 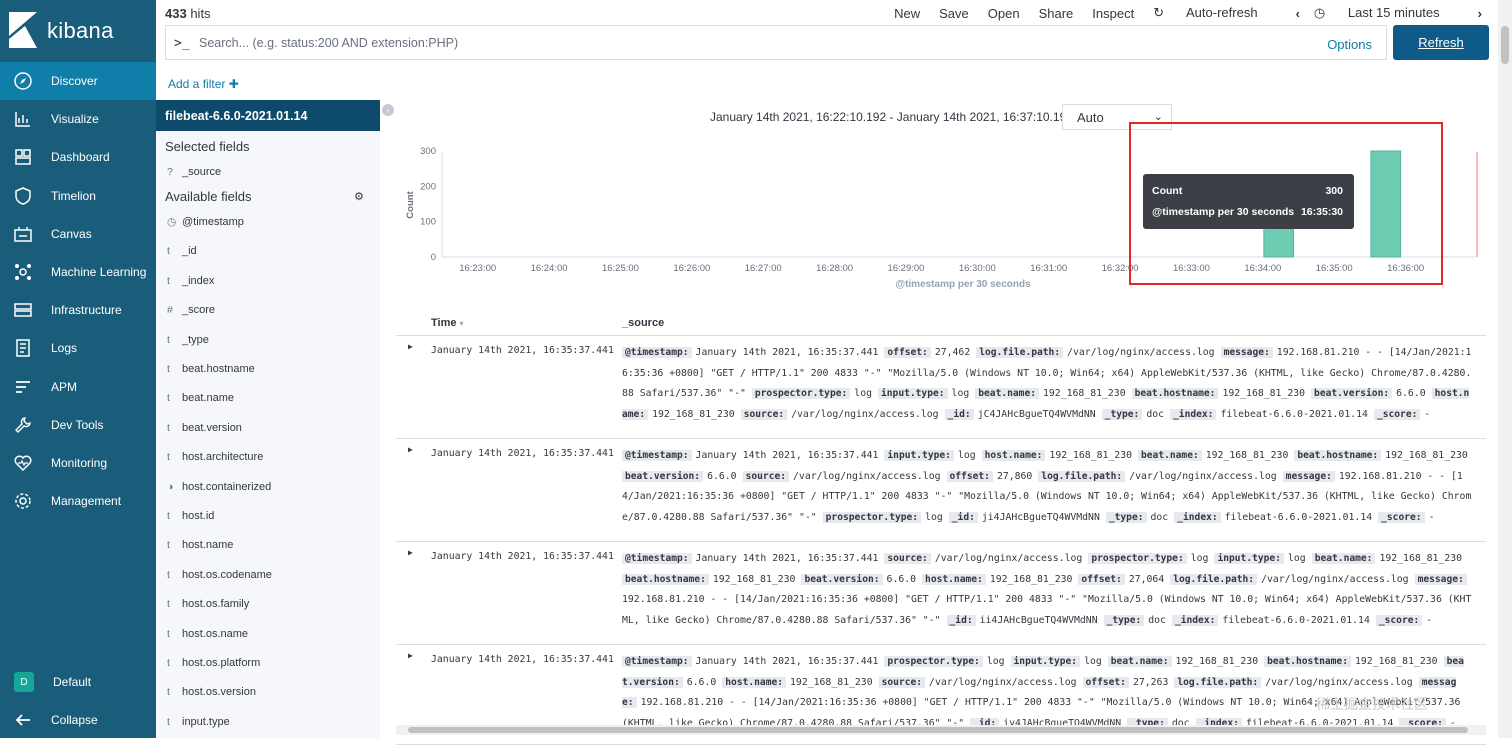 I want to click on space-label: Default, so click(x=72, y=682).